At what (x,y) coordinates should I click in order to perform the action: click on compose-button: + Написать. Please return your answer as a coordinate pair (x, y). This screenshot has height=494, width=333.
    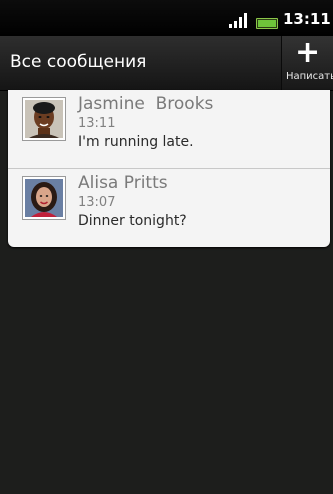
    Looking at the image, I should click on (307, 63).